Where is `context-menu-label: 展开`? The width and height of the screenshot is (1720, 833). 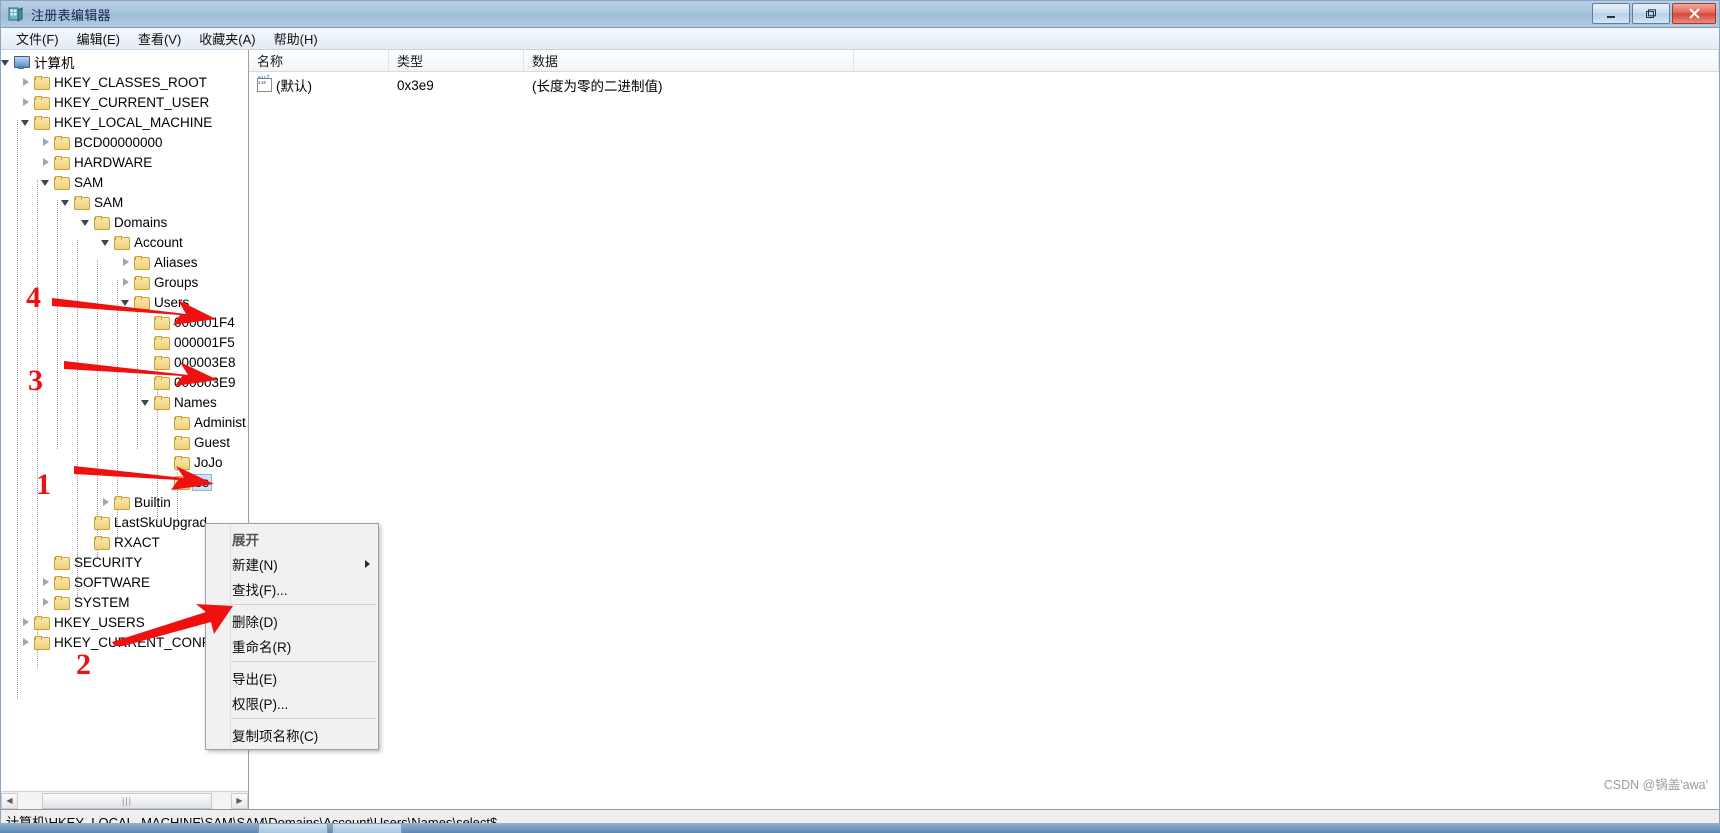 context-menu-label: 展开 is located at coordinates (245, 540).